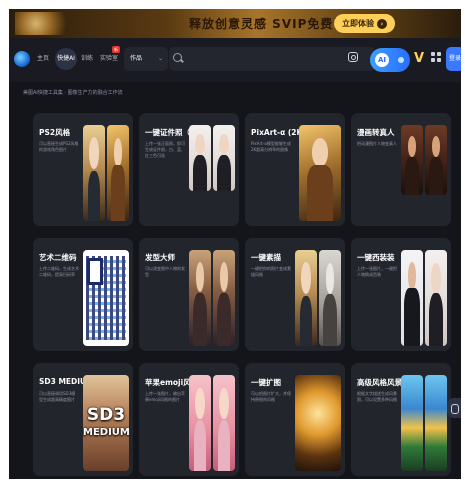 The width and height of the screenshot is (465, 483). What do you see at coordinates (436, 57) in the screenshot?
I see `apps-grid-icon` at bounding box center [436, 57].